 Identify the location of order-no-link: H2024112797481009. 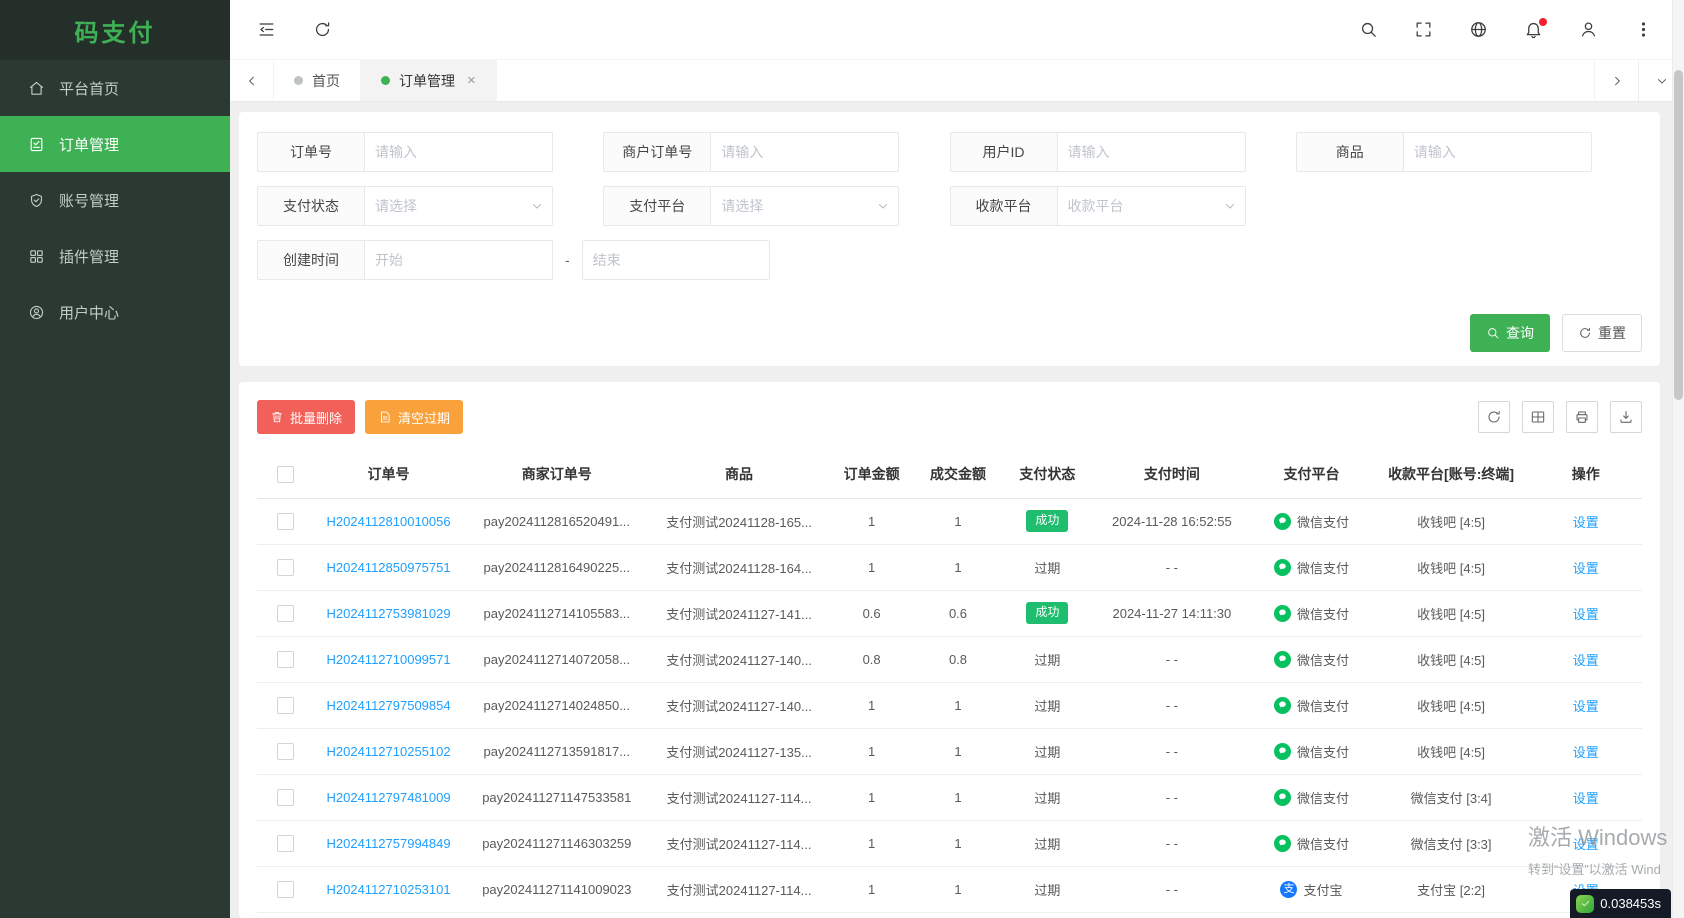
(389, 797).